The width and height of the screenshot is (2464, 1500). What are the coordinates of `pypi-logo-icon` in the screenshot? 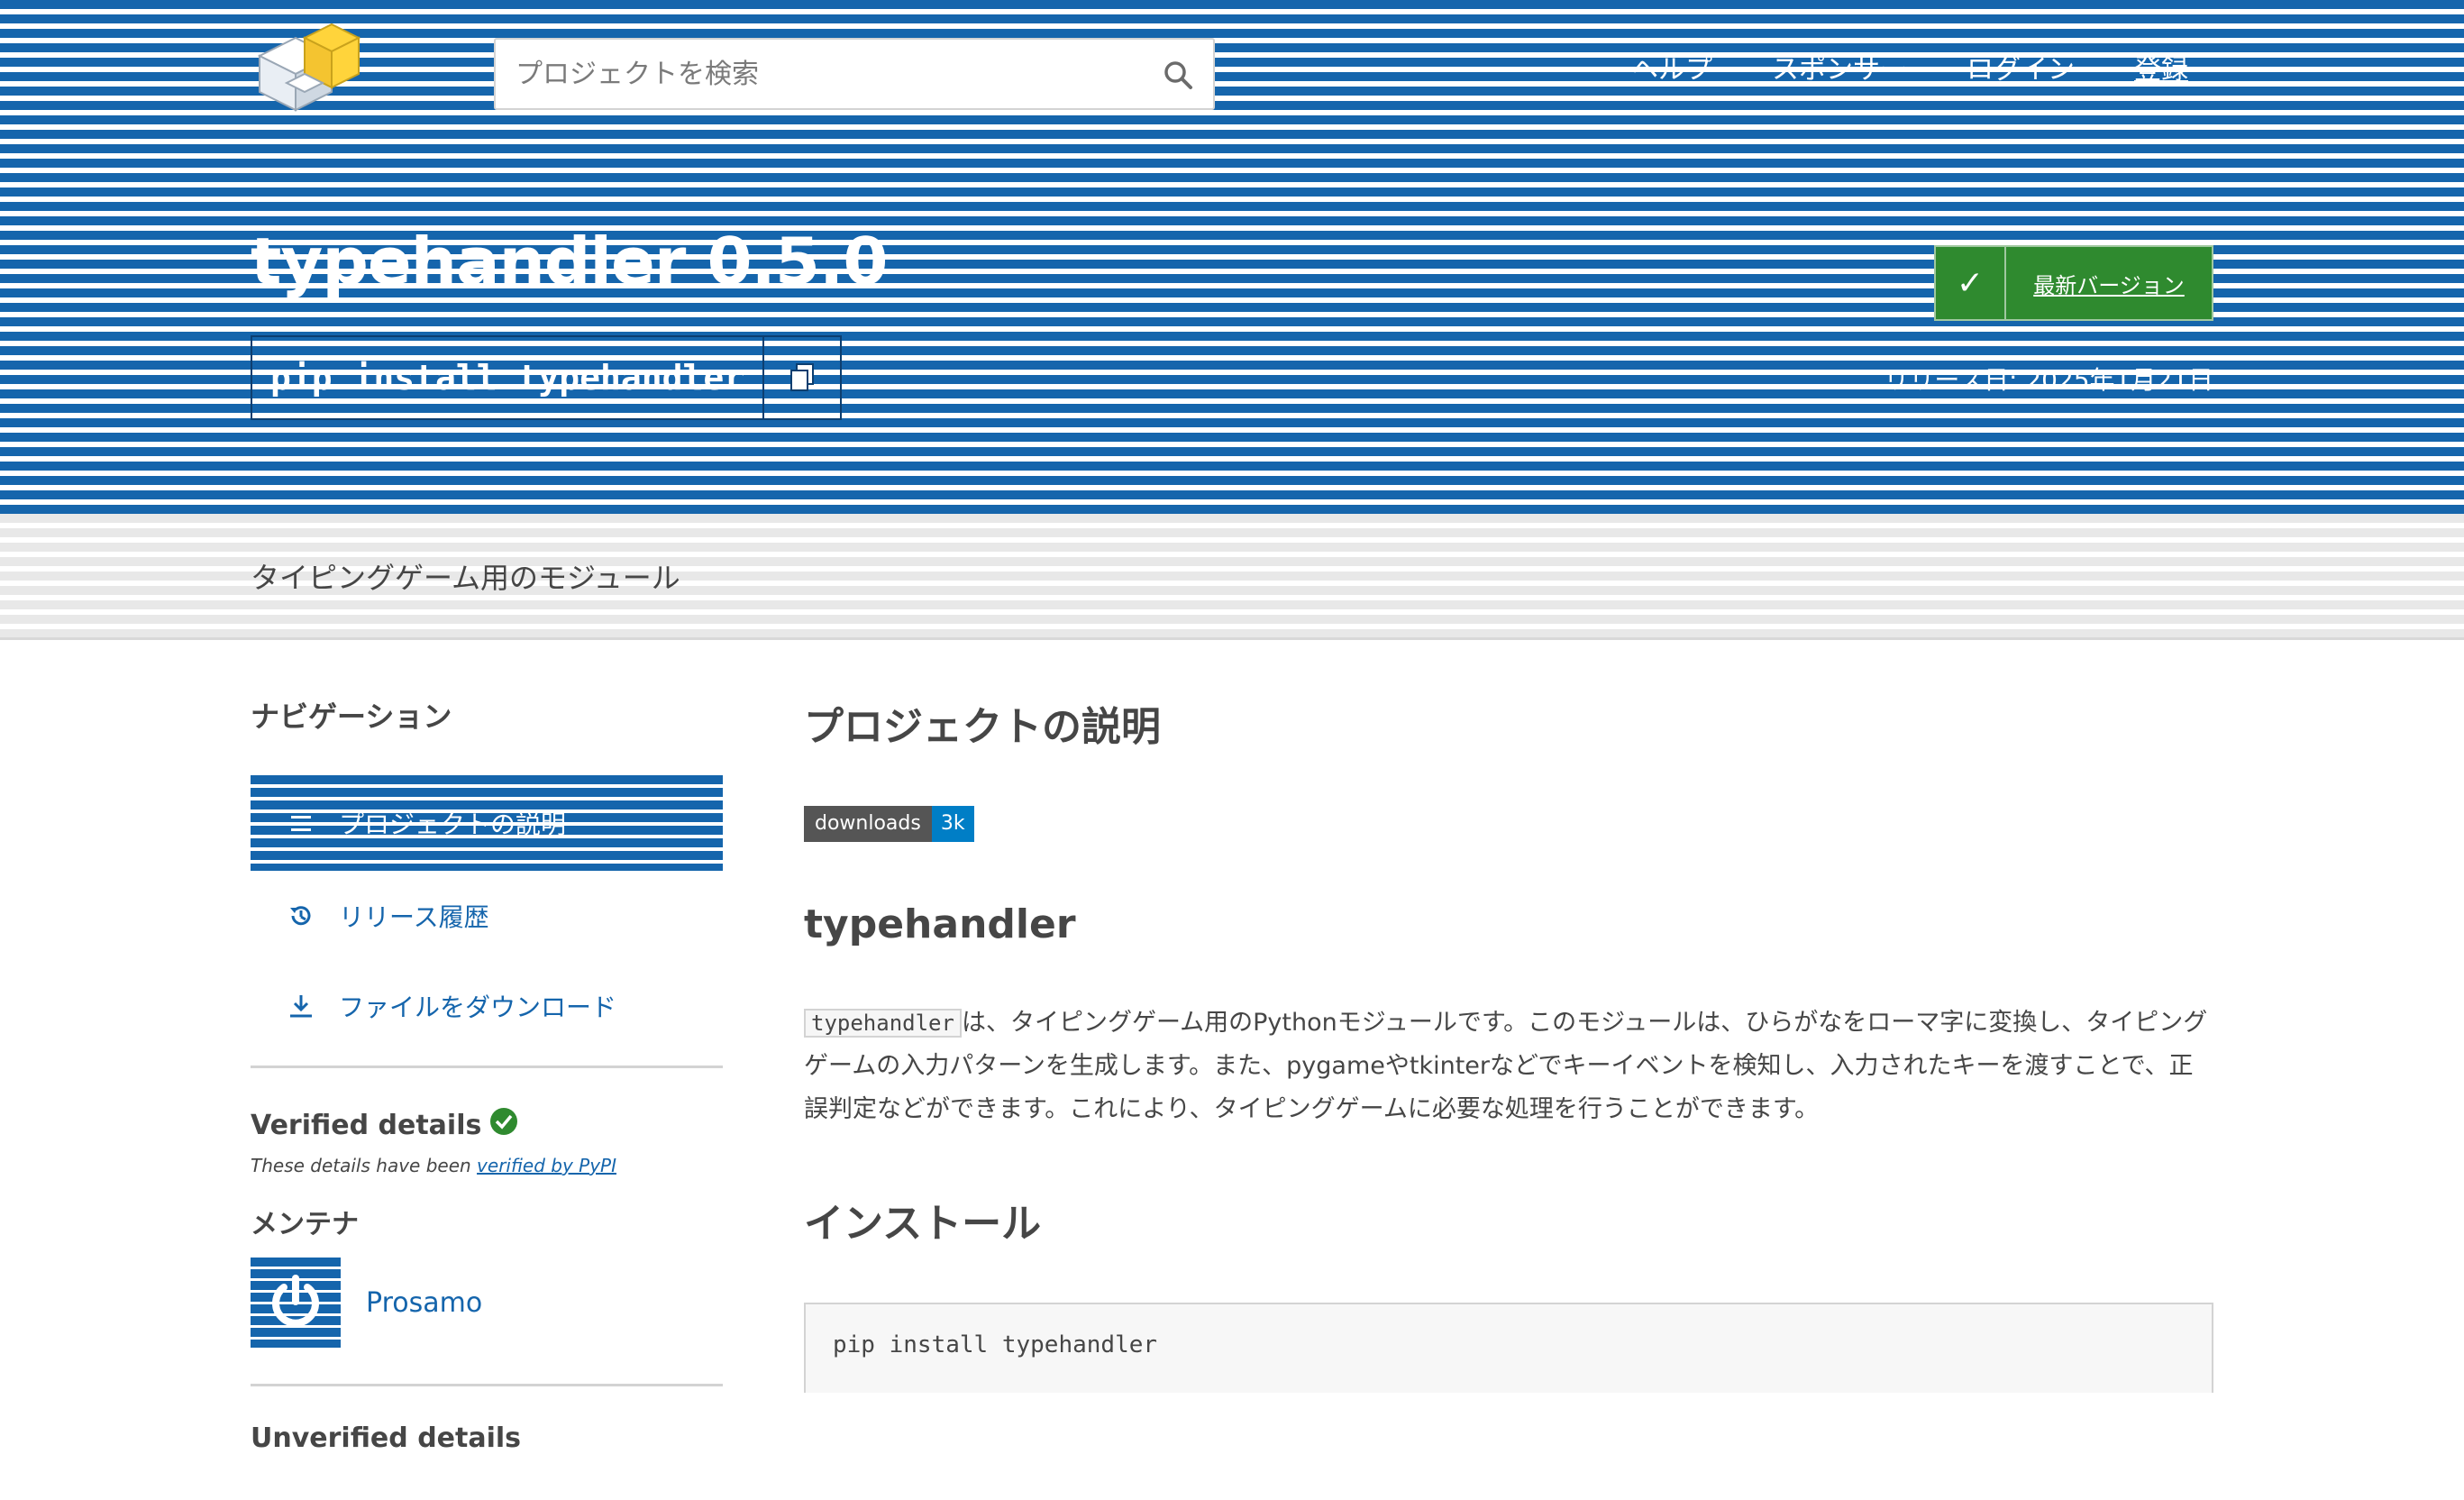 It's located at (309, 72).